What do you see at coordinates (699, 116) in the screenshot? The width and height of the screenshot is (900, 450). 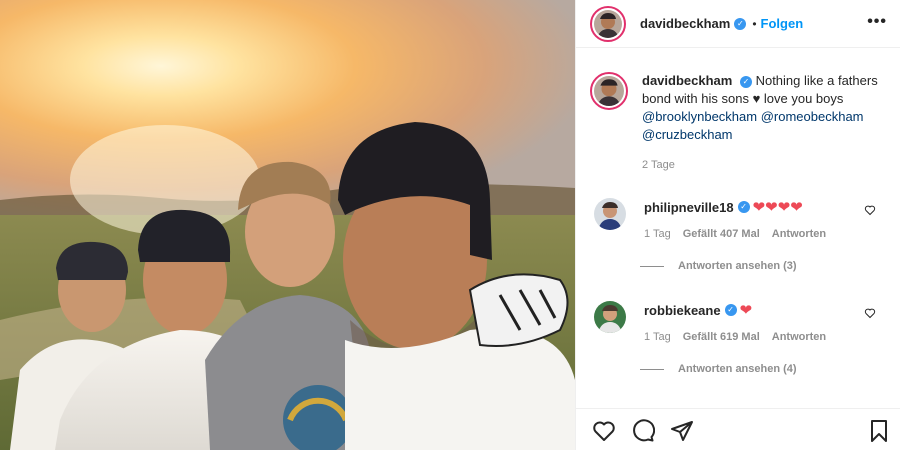 I see `mention-brooklyn: @brooklynbeckham` at bounding box center [699, 116].